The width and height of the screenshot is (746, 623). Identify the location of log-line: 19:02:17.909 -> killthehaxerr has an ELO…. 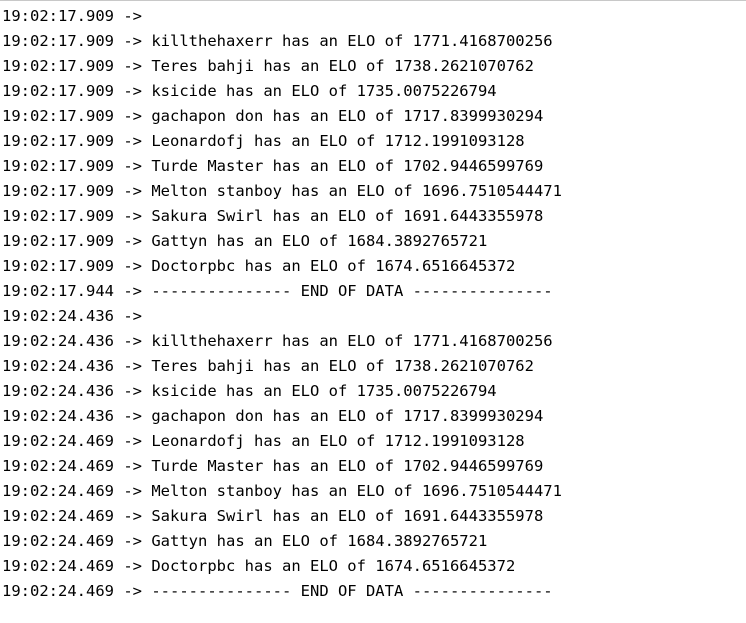
(373, 41).